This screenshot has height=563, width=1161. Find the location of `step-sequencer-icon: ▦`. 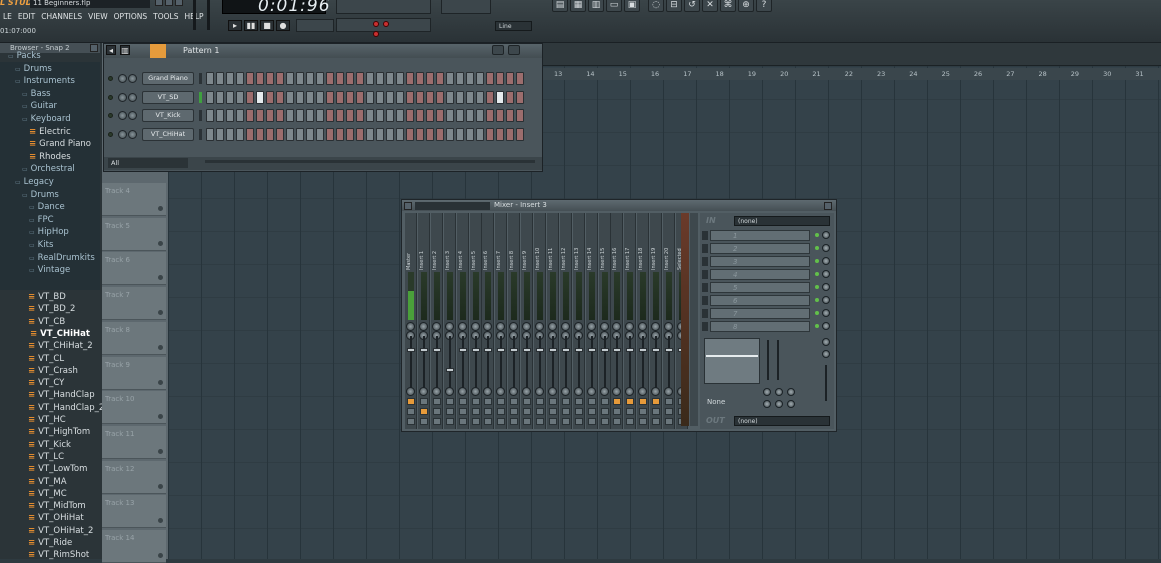

step-sequencer-icon: ▦ is located at coordinates (578, 6).